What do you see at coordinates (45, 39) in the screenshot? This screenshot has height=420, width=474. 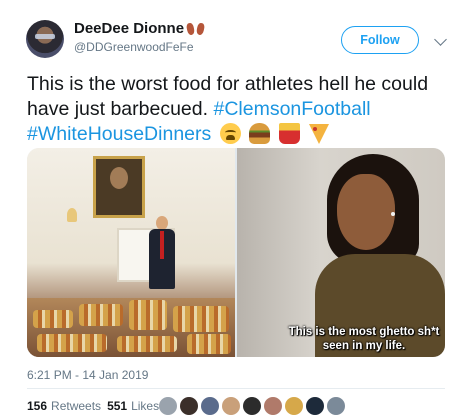 I see `avatar` at bounding box center [45, 39].